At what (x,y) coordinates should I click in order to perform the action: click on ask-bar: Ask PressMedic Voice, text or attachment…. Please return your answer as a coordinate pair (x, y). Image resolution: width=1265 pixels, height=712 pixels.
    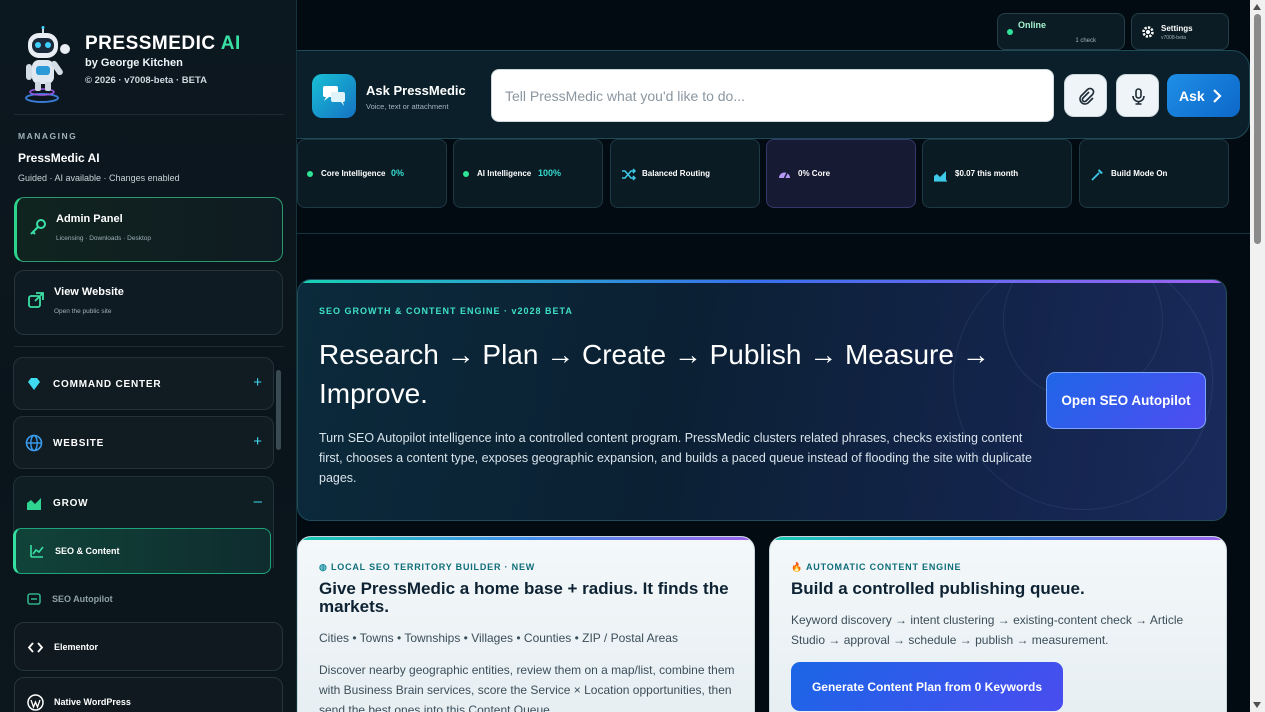
    Looking at the image, I should click on (773, 94).